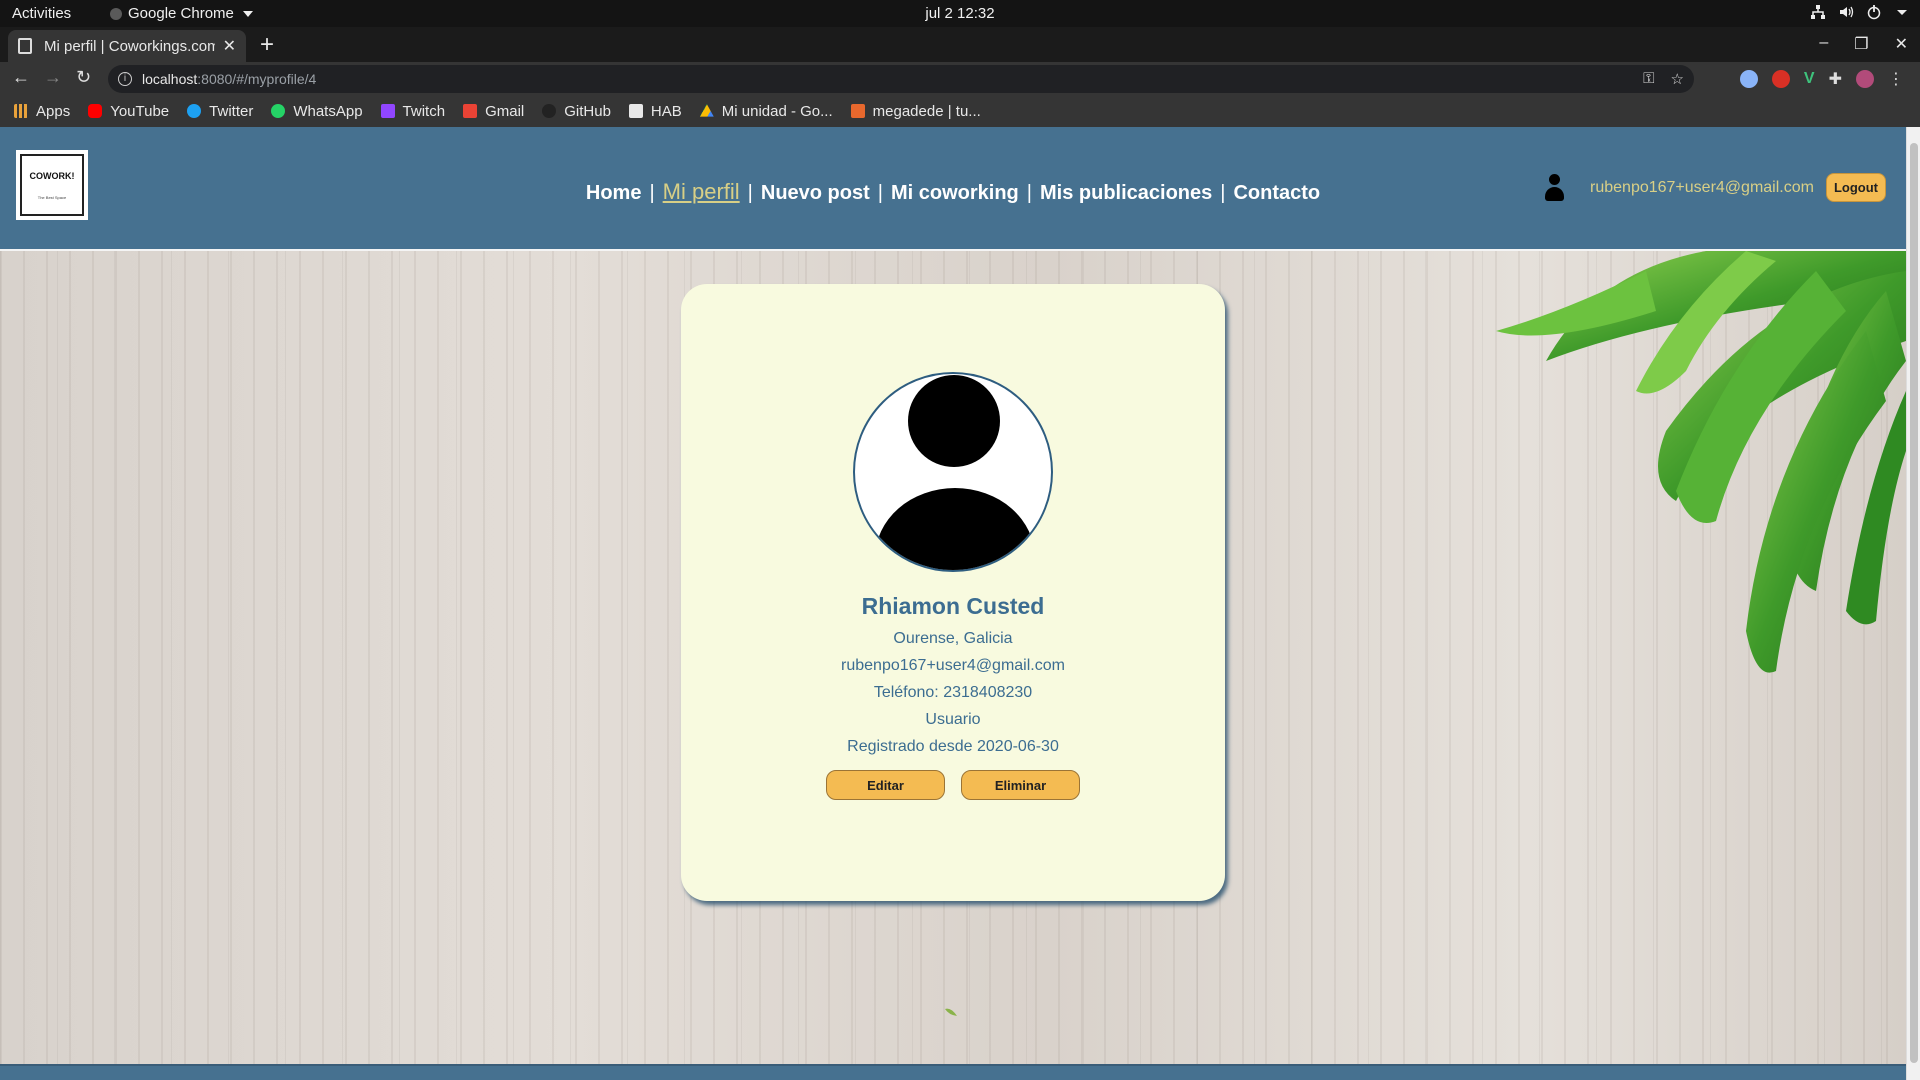  I want to click on url-path: :8080/#/myprofile/4, so click(257, 79).